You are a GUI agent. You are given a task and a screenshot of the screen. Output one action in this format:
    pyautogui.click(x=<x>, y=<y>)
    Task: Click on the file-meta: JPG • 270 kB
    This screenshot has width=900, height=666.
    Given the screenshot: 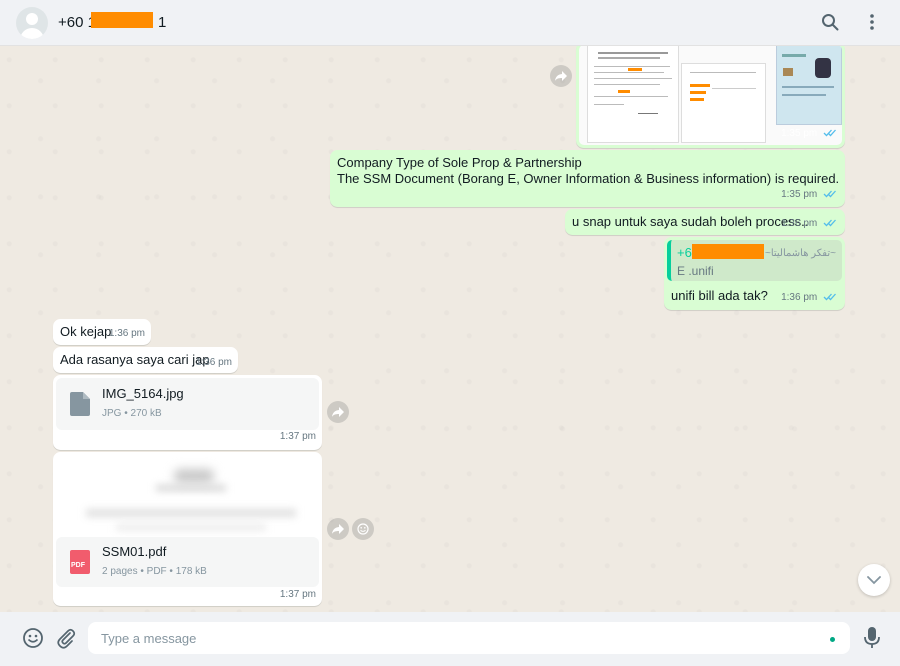 What is the action you would take?
    pyautogui.click(x=132, y=413)
    